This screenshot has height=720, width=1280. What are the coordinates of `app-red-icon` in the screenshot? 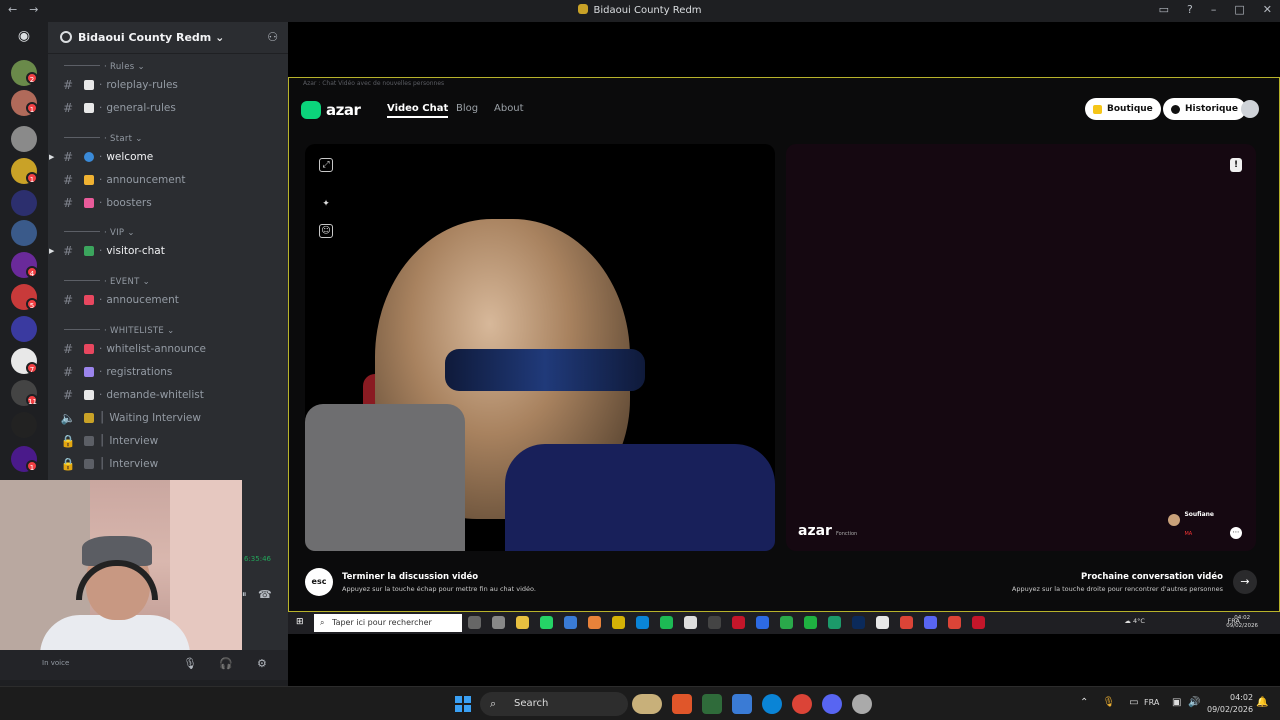 It's located at (738, 622).